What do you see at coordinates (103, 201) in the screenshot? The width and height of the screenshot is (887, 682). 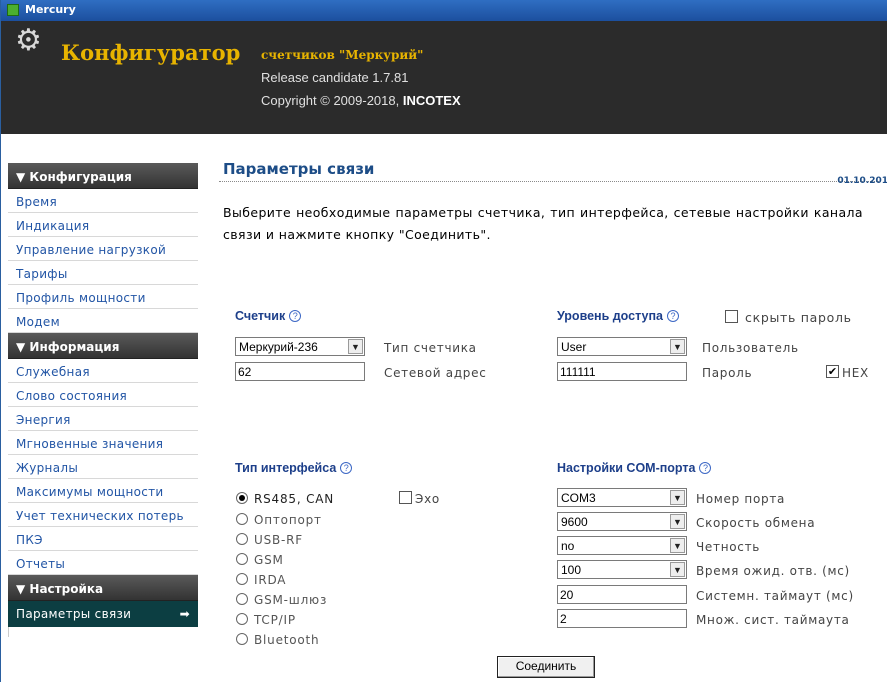 I see `sidebar-item-time: Время` at bounding box center [103, 201].